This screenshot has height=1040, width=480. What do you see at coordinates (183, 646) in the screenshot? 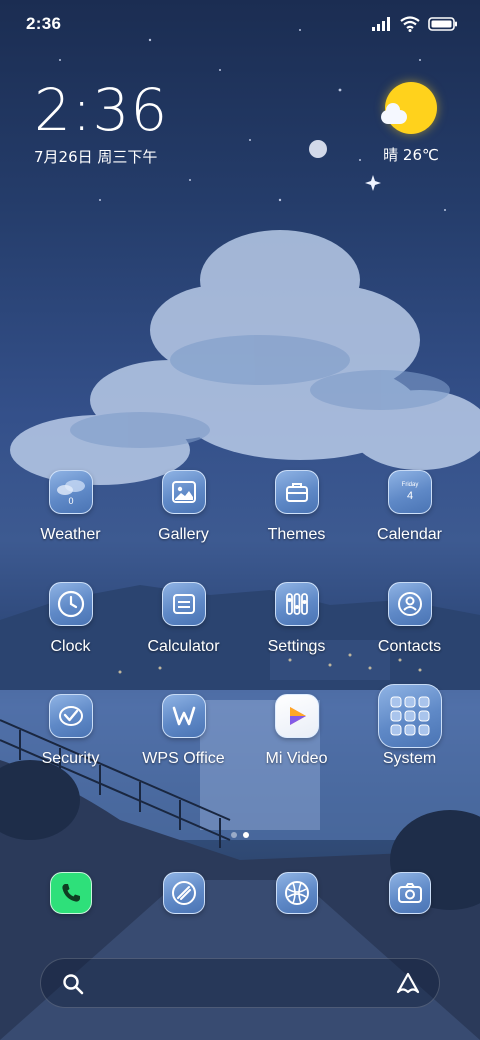
I see `app-label-calculator: Calculator` at bounding box center [183, 646].